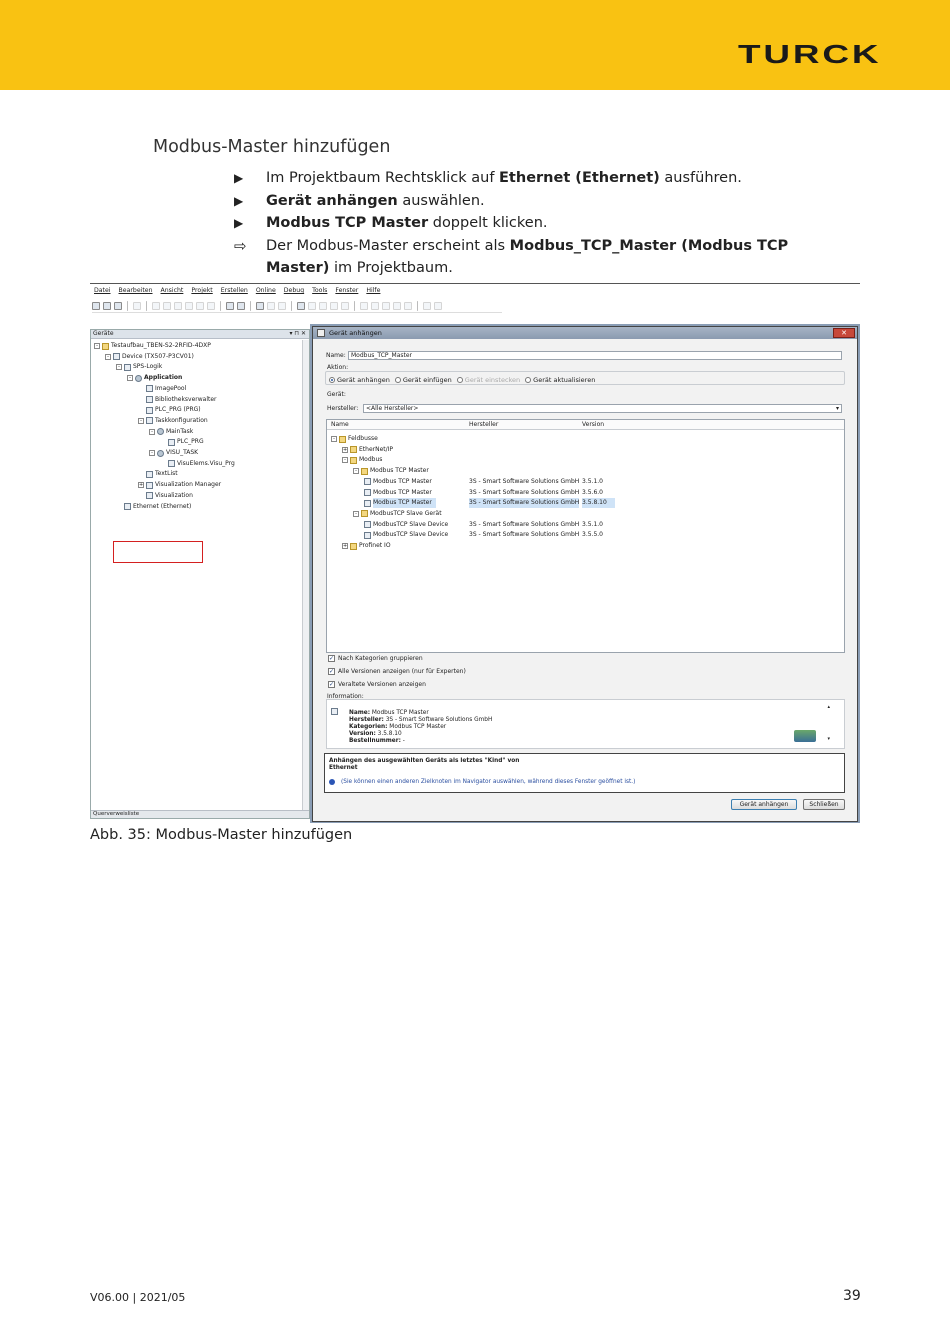 The height and width of the screenshot is (1343, 950). Describe the element at coordinates (139, 367) in the screenshot. I see `tree-node: - SPS-Logik` at that location.